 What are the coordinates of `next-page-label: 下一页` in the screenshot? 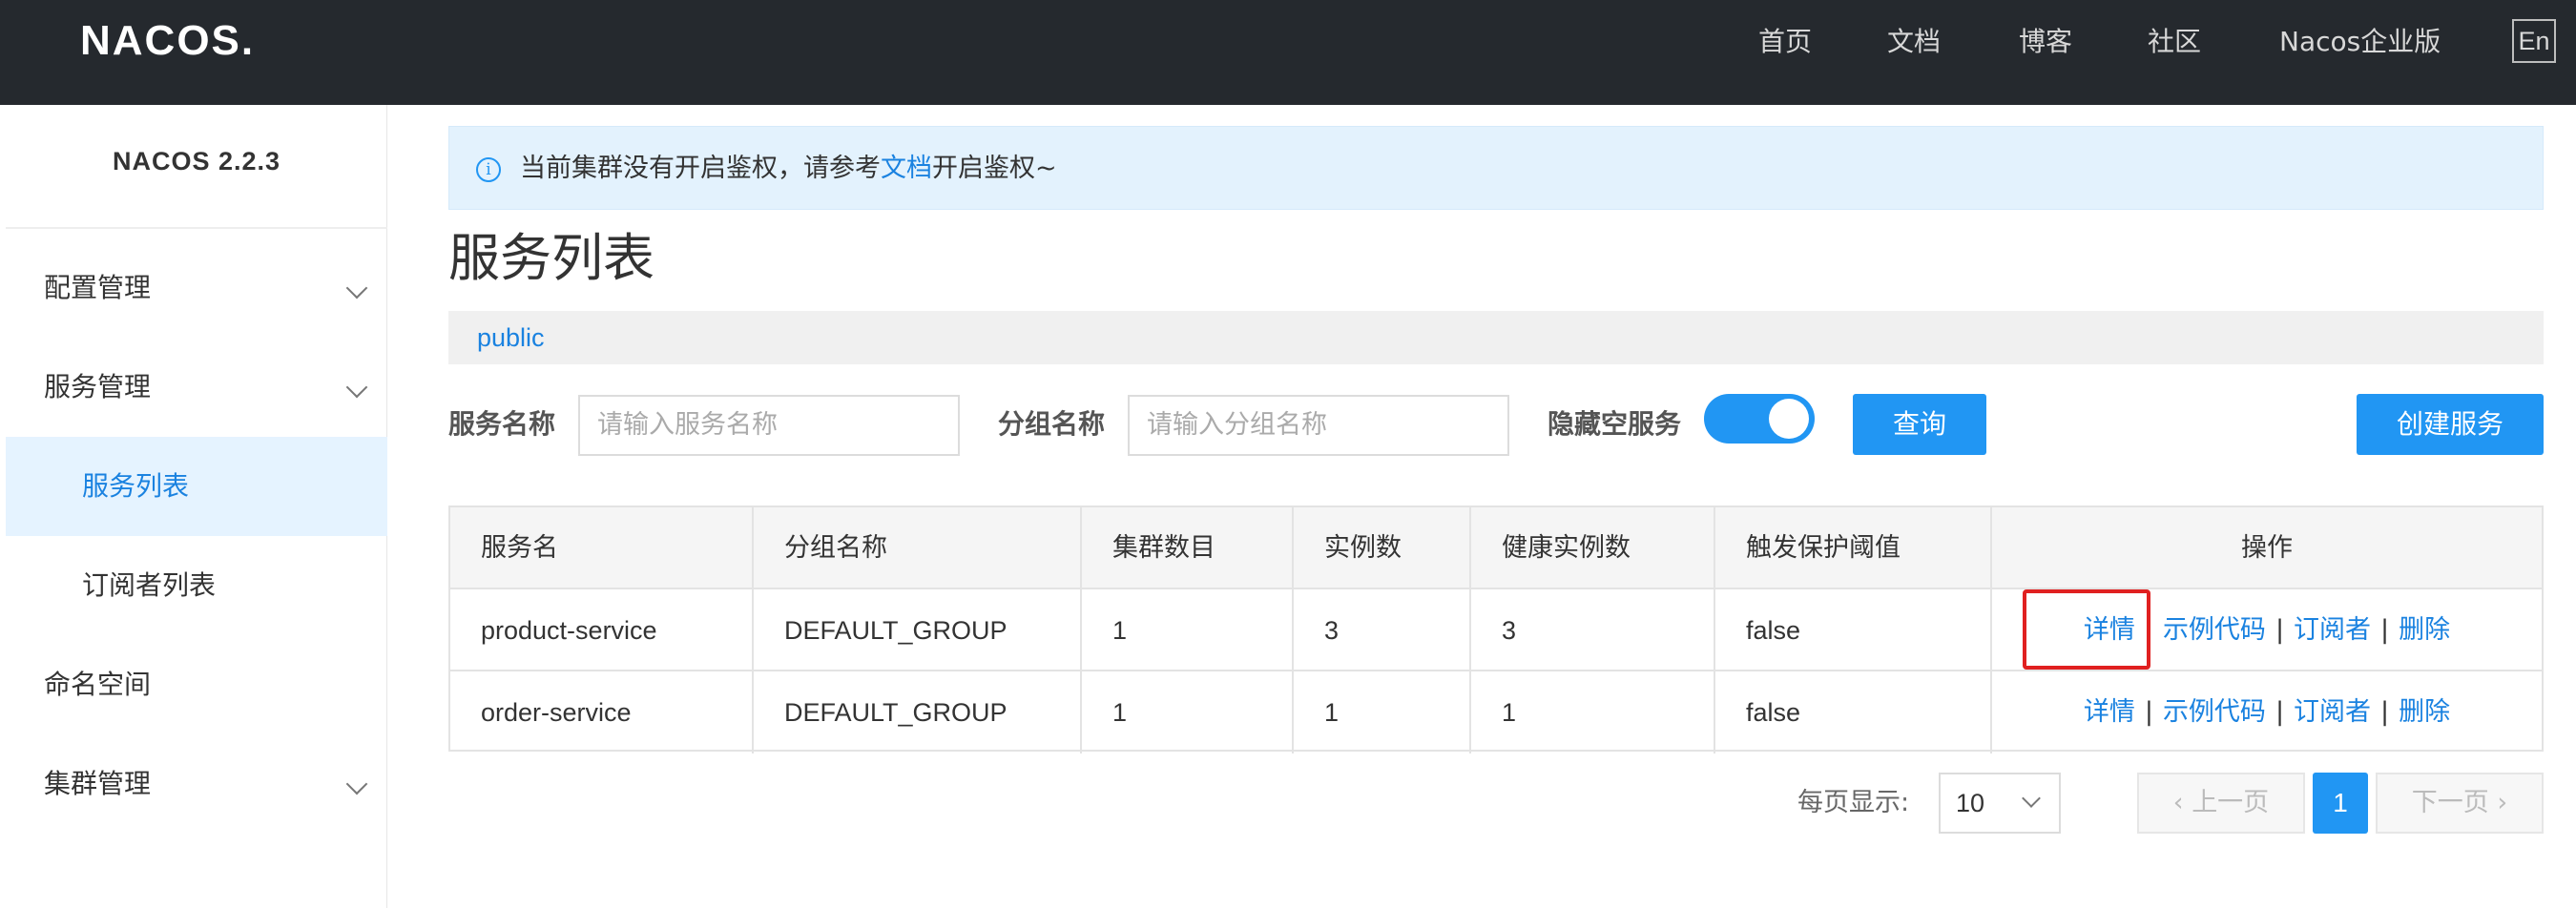 It's located at (2450, 802).